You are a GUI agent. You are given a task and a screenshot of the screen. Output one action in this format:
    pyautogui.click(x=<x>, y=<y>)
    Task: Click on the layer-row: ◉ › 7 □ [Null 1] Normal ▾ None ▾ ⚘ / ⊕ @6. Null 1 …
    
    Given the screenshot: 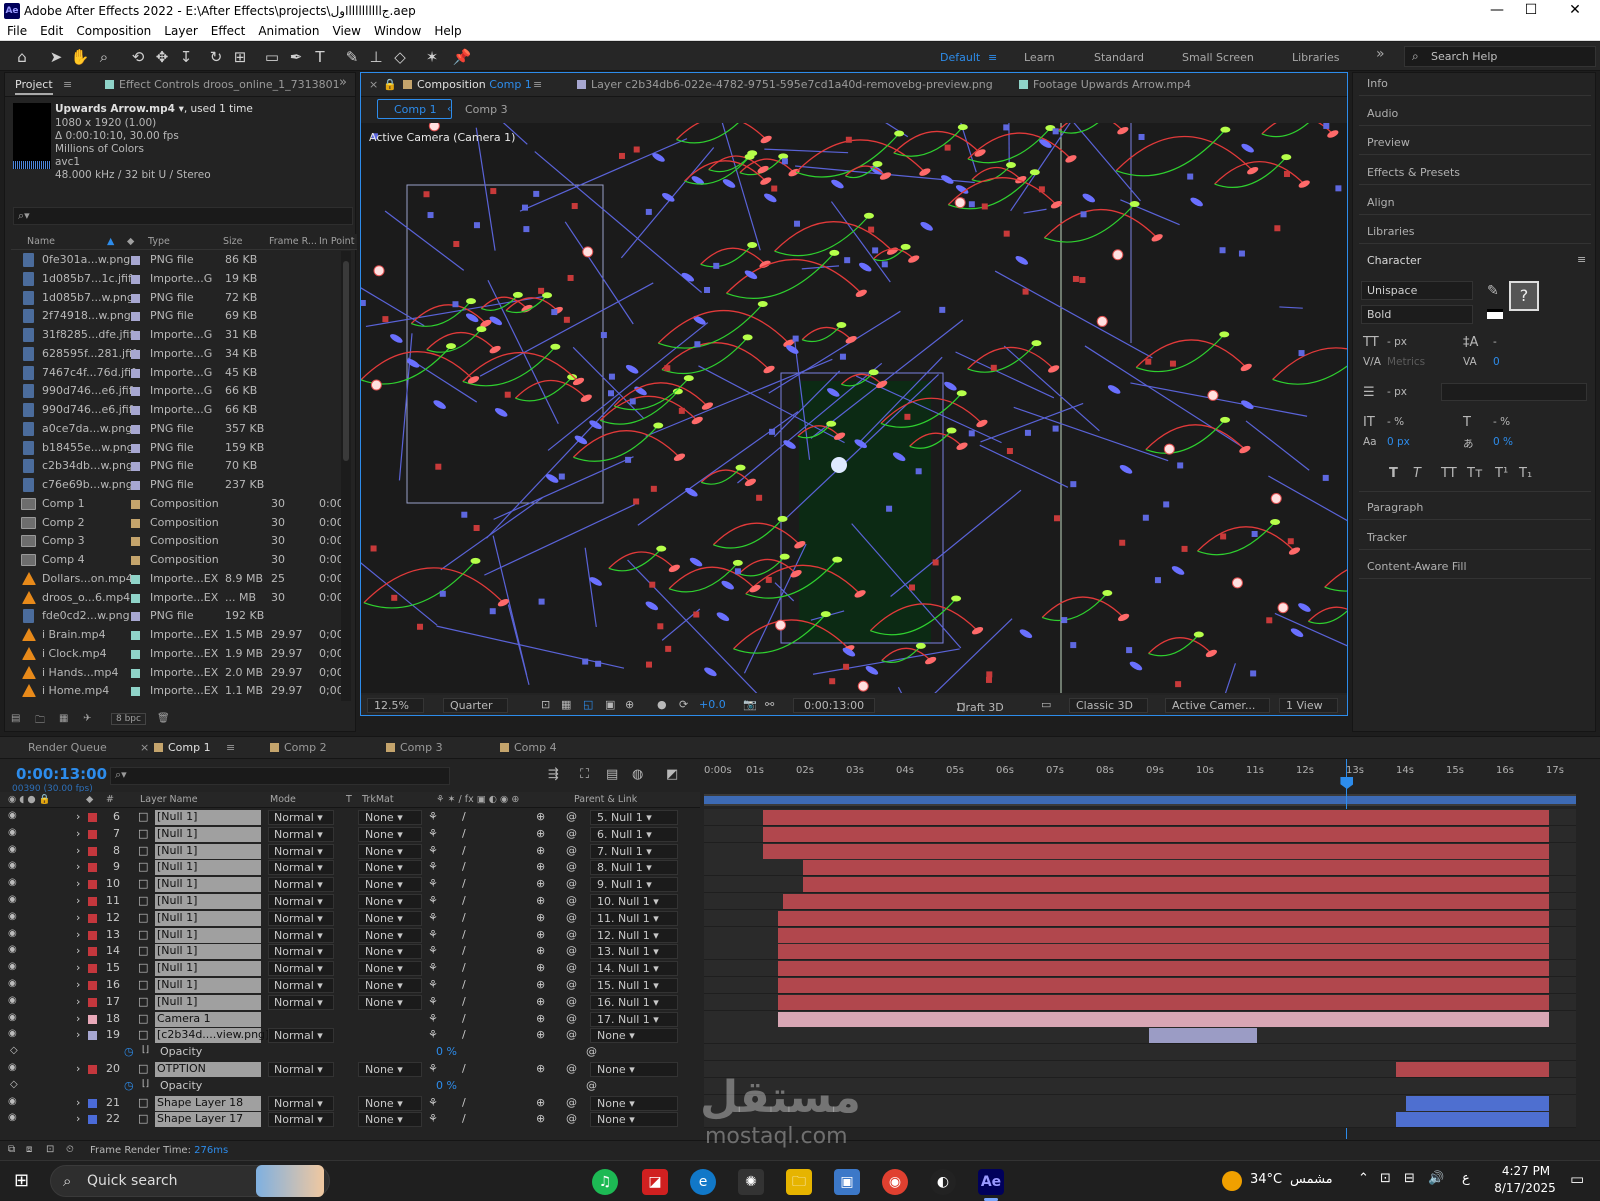 What is the action you would take?
    pyautogui.click(x=350, y=834)
    